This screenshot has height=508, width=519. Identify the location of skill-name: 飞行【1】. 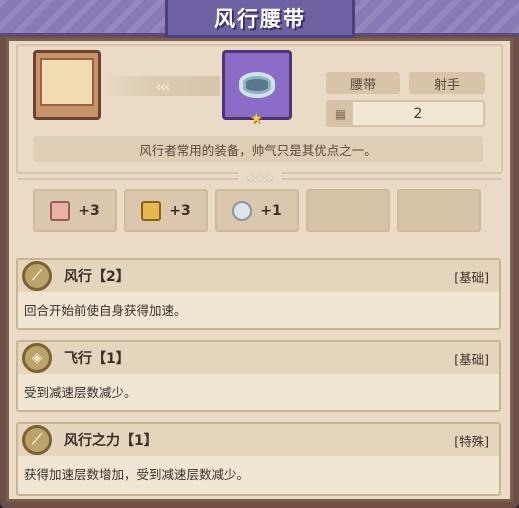
(97, 359).